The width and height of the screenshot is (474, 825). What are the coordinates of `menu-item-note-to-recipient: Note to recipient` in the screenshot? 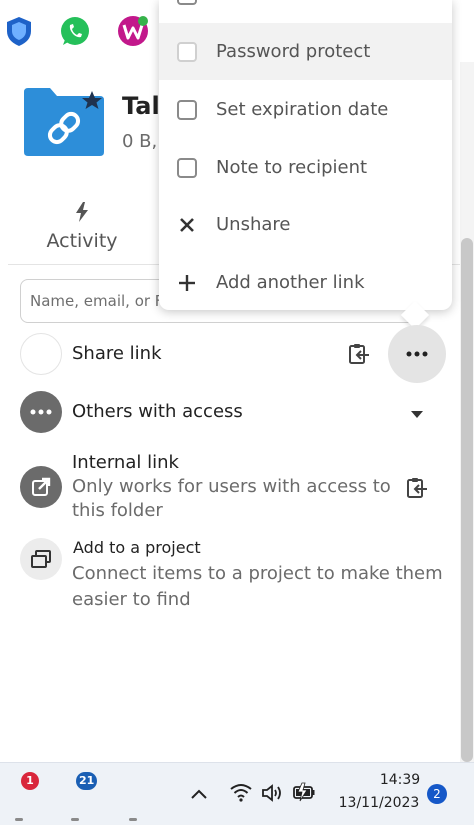 It's located at (305, 167).